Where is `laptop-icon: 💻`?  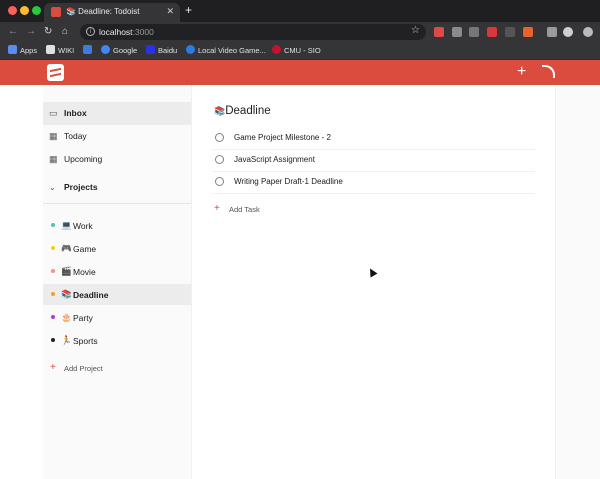 laptop-icon: 💻 is located at coordinates (66, 225).